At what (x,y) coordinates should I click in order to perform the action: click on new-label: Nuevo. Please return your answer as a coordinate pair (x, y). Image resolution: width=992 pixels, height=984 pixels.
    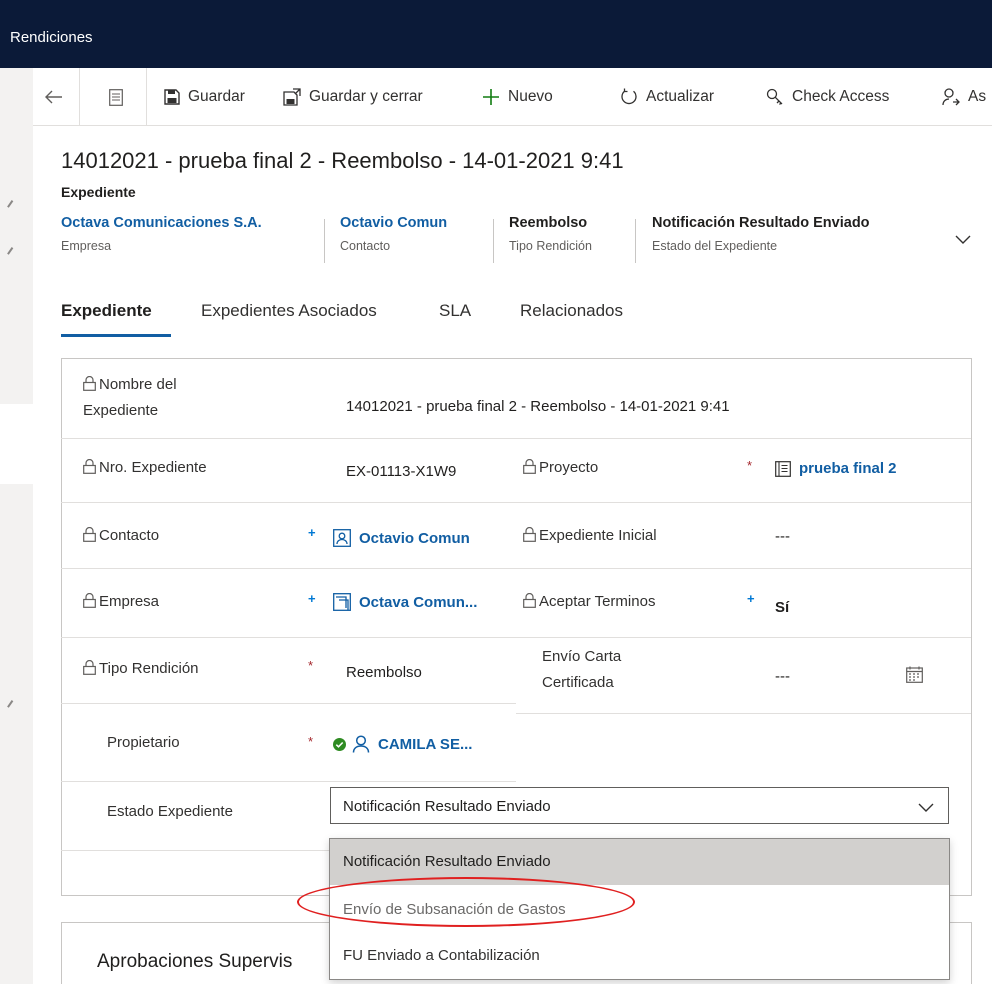
    Looking at the image, I should click on (530, 96).